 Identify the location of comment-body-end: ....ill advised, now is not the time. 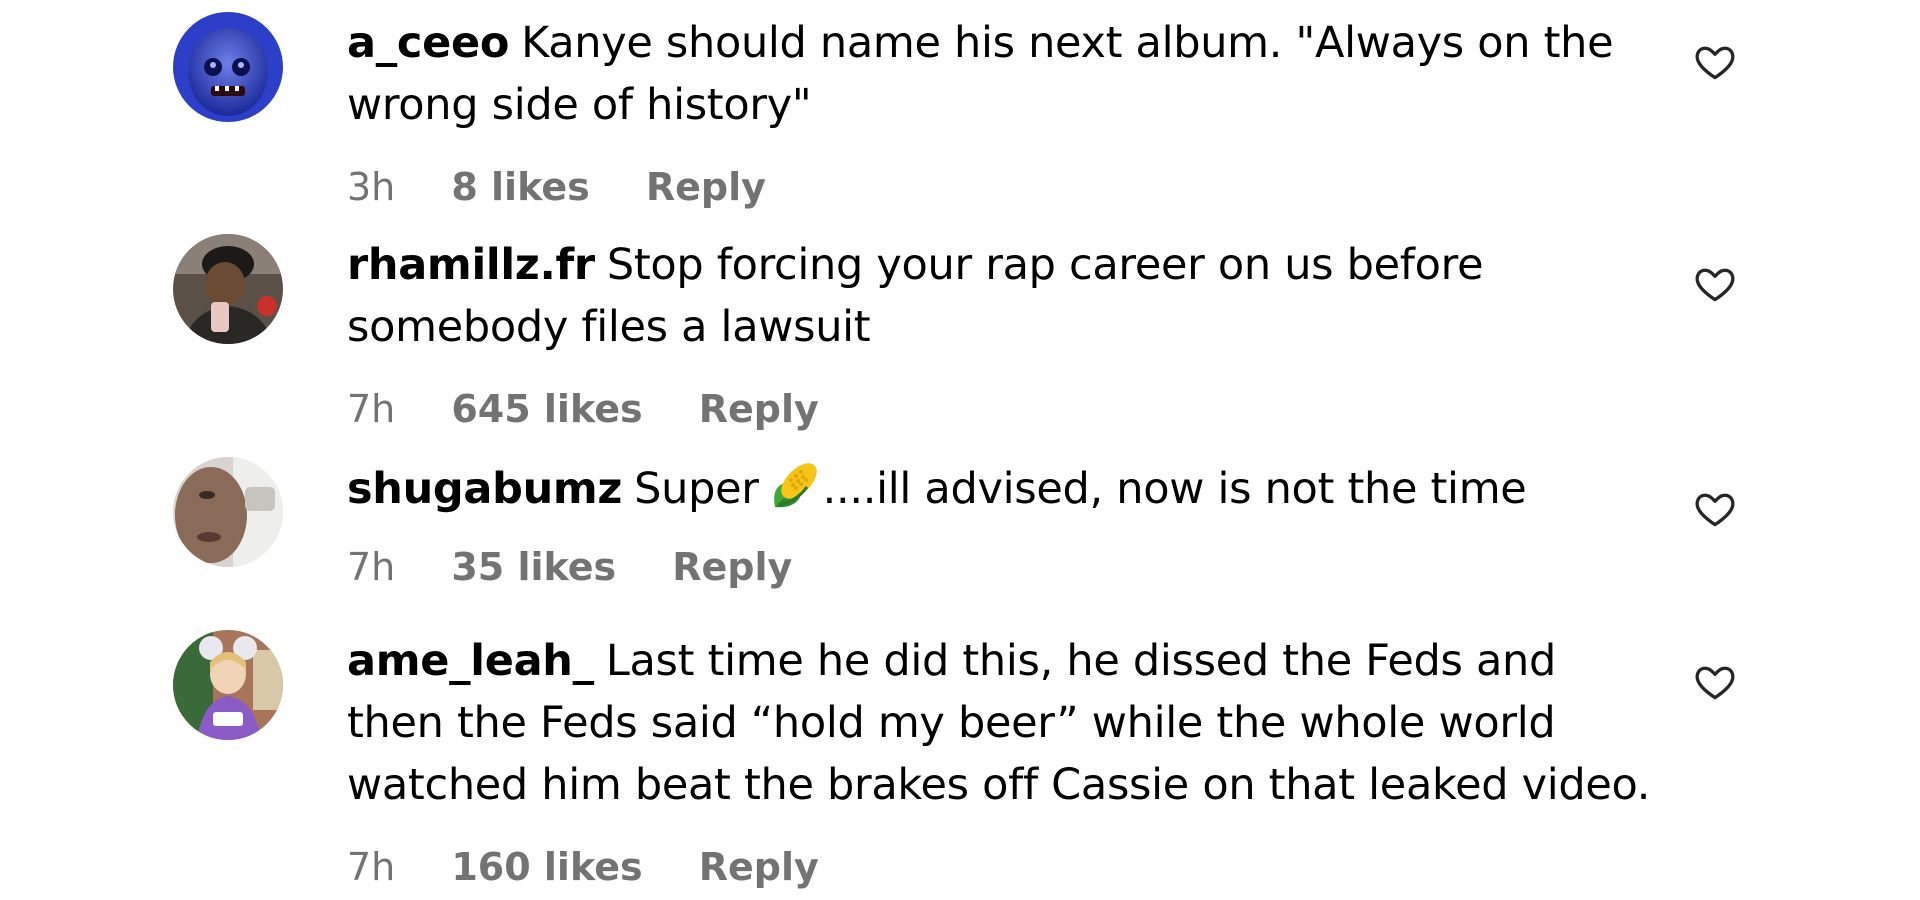
(1174, 489).